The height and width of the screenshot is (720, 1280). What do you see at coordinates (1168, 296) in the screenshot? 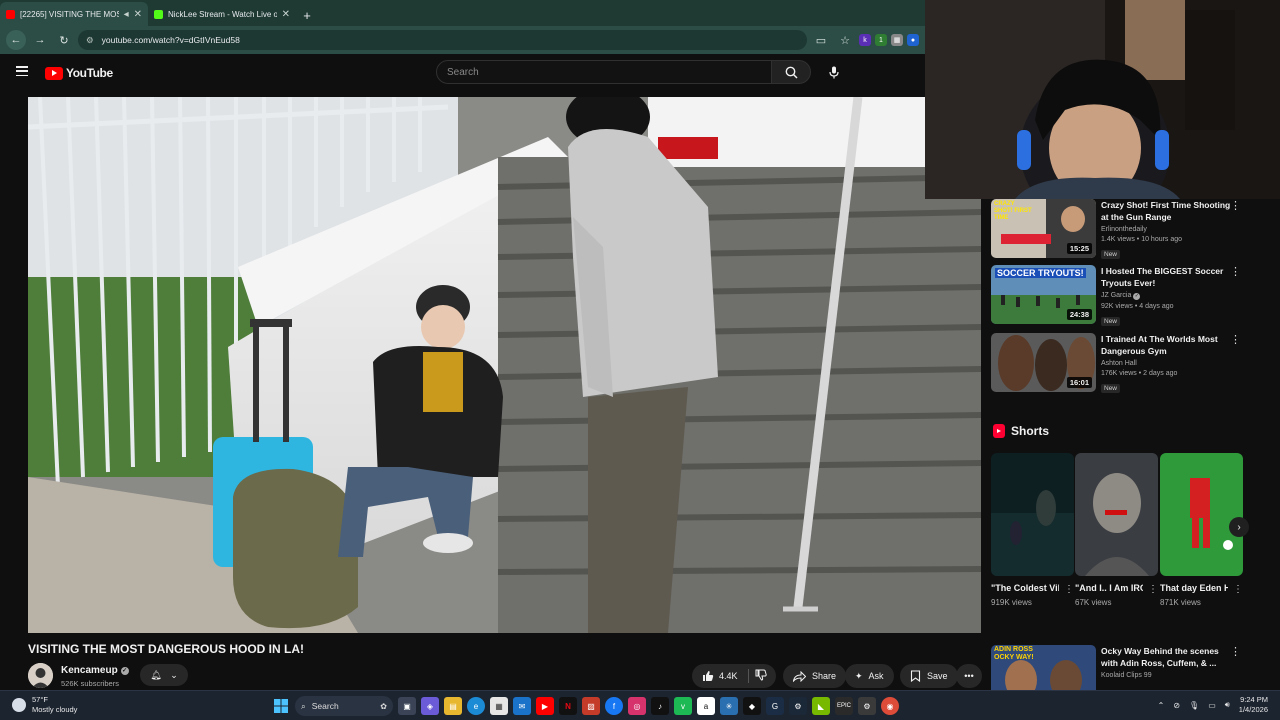
I see `recommendation-channel: JZ Garcia ✓` at bounding box center [1168, 296].